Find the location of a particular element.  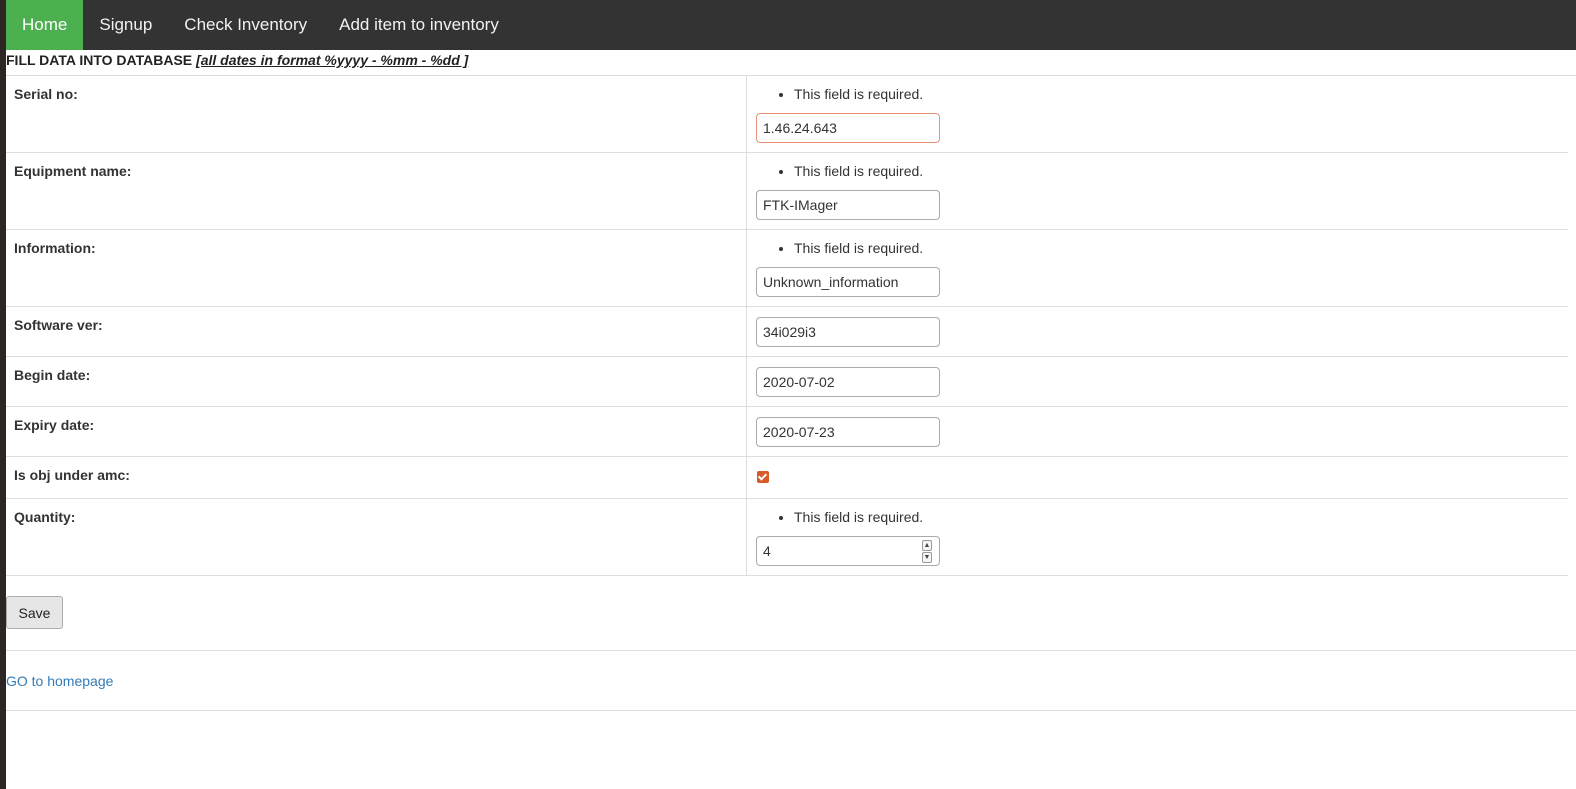

row-expiry-date: Expiry date: is located at coordinates (787, 431).